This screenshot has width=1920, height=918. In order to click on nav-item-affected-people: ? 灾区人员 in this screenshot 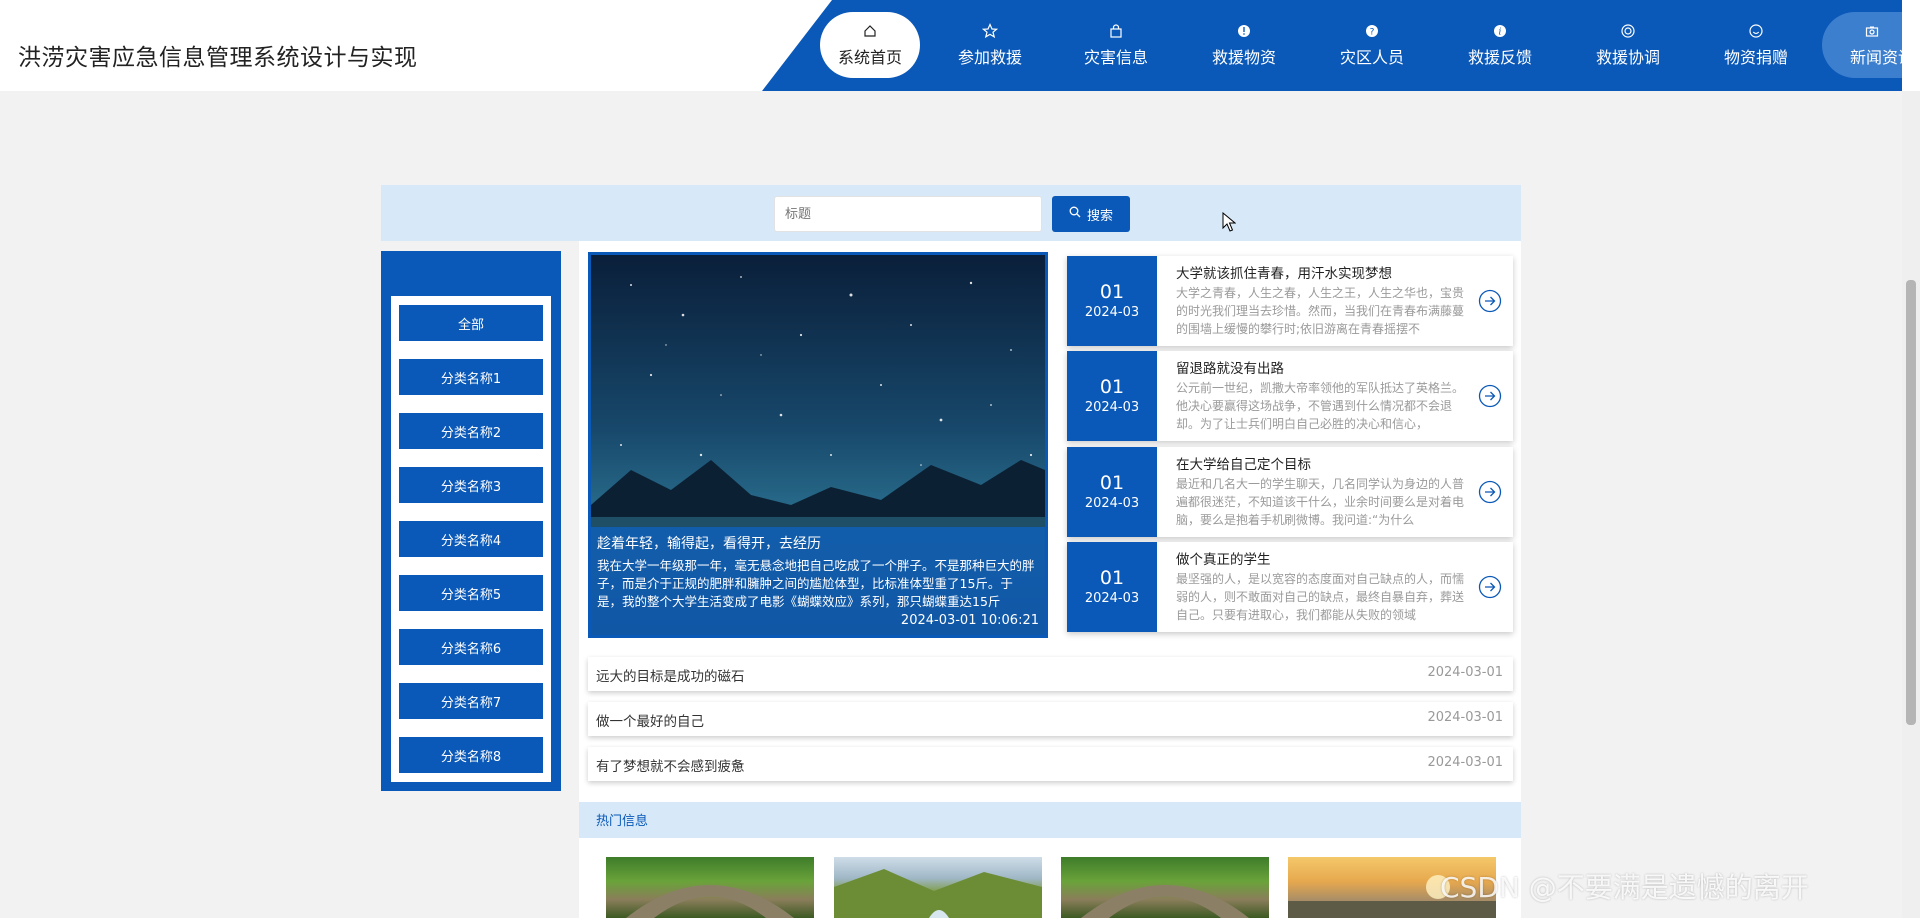, I will do `click(1372, 45)`.